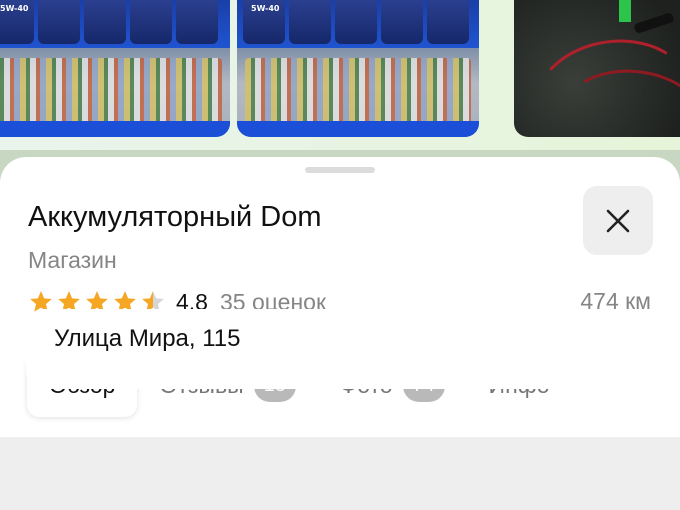 Image resolution: width=680 pixels, height=510 pixels. I want to click on address-card: Улица Мира, 115, so click(340, 349).